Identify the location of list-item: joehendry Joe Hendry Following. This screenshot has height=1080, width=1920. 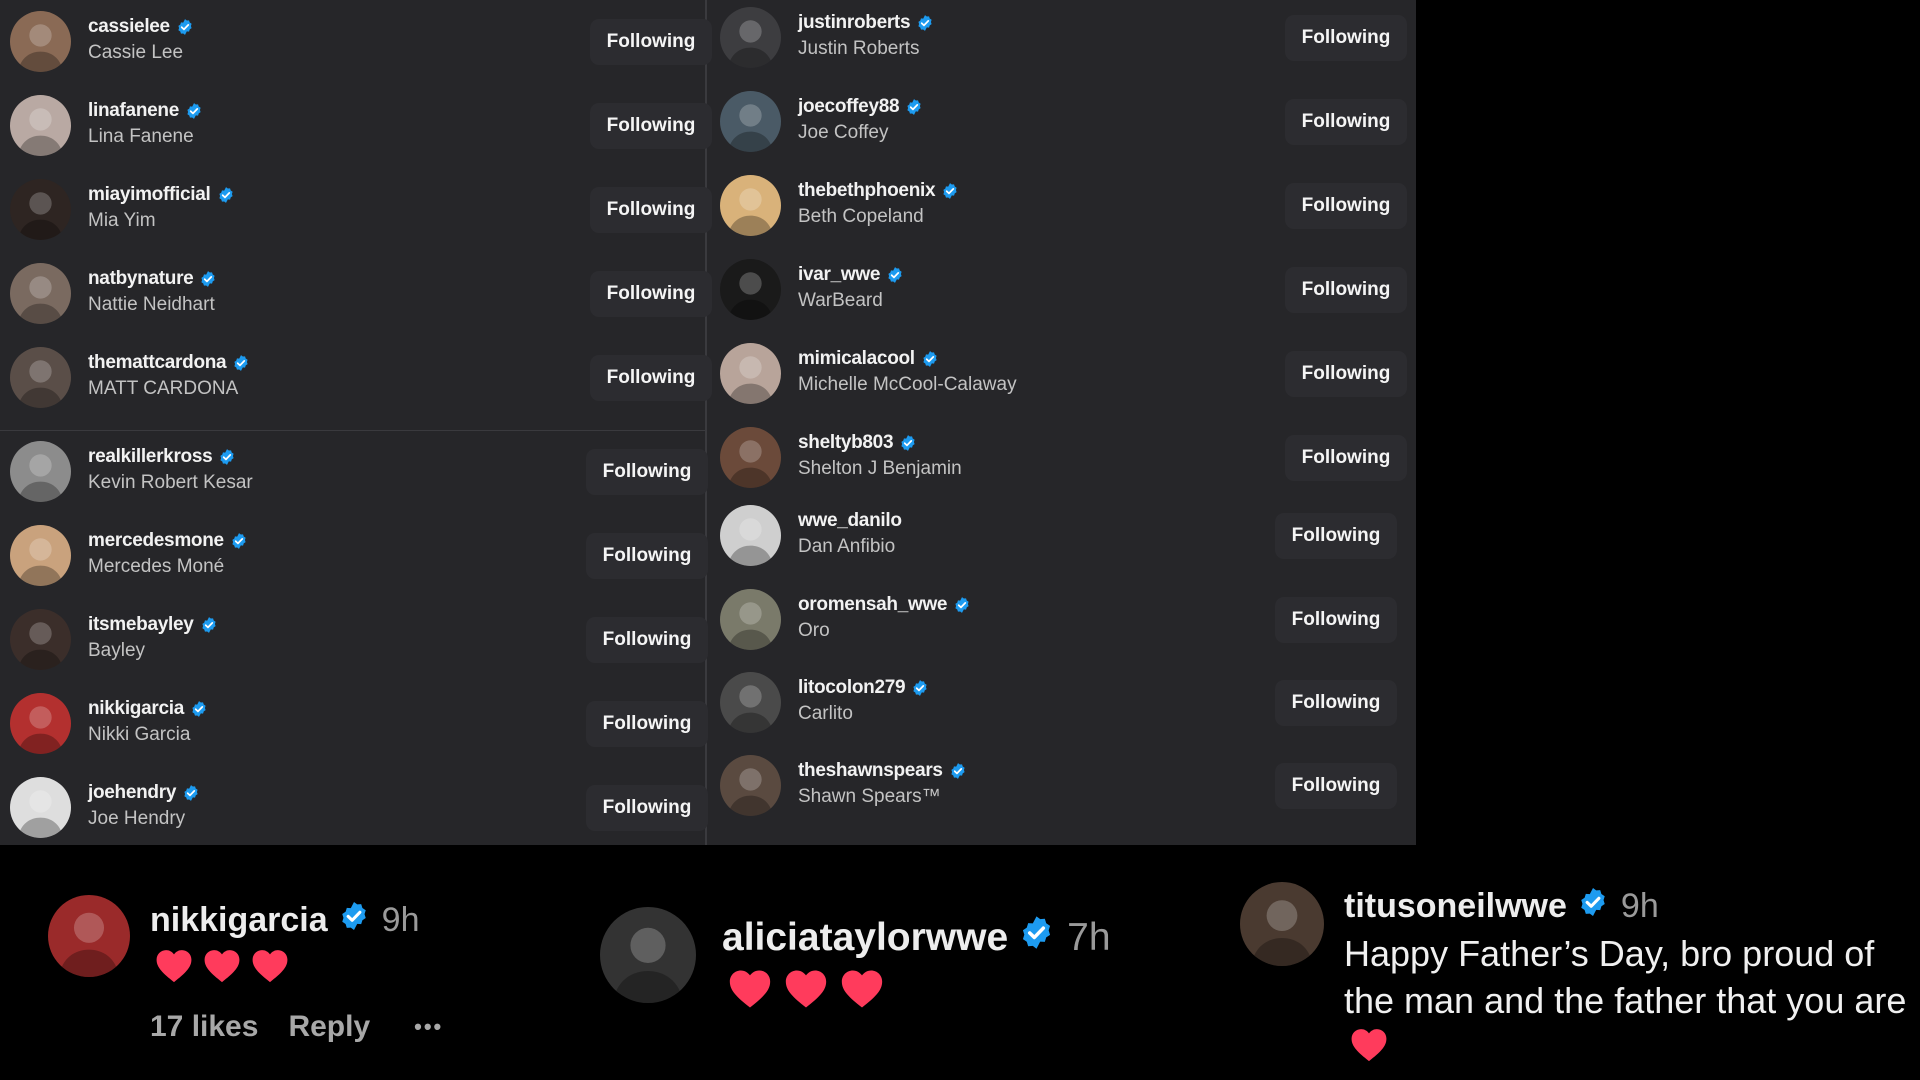
(354, 808).